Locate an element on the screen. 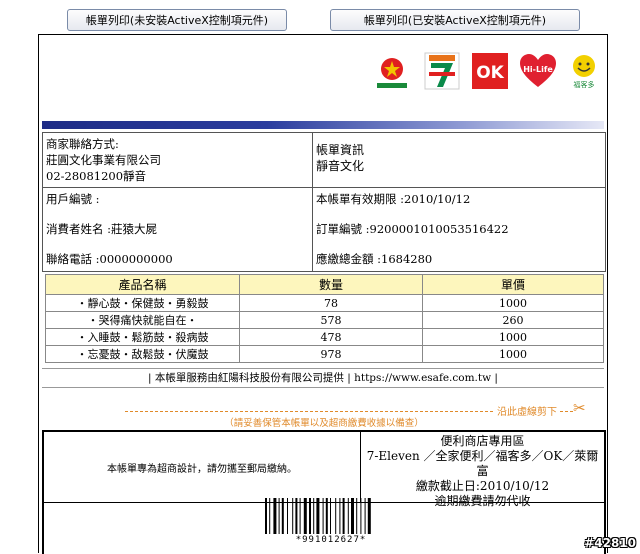 This screenshot has width=640, height=554. table-row: ・入睡鼓・鬆筋鼓・殺病鼓 478 1000 is located at coordinates (324, 337).